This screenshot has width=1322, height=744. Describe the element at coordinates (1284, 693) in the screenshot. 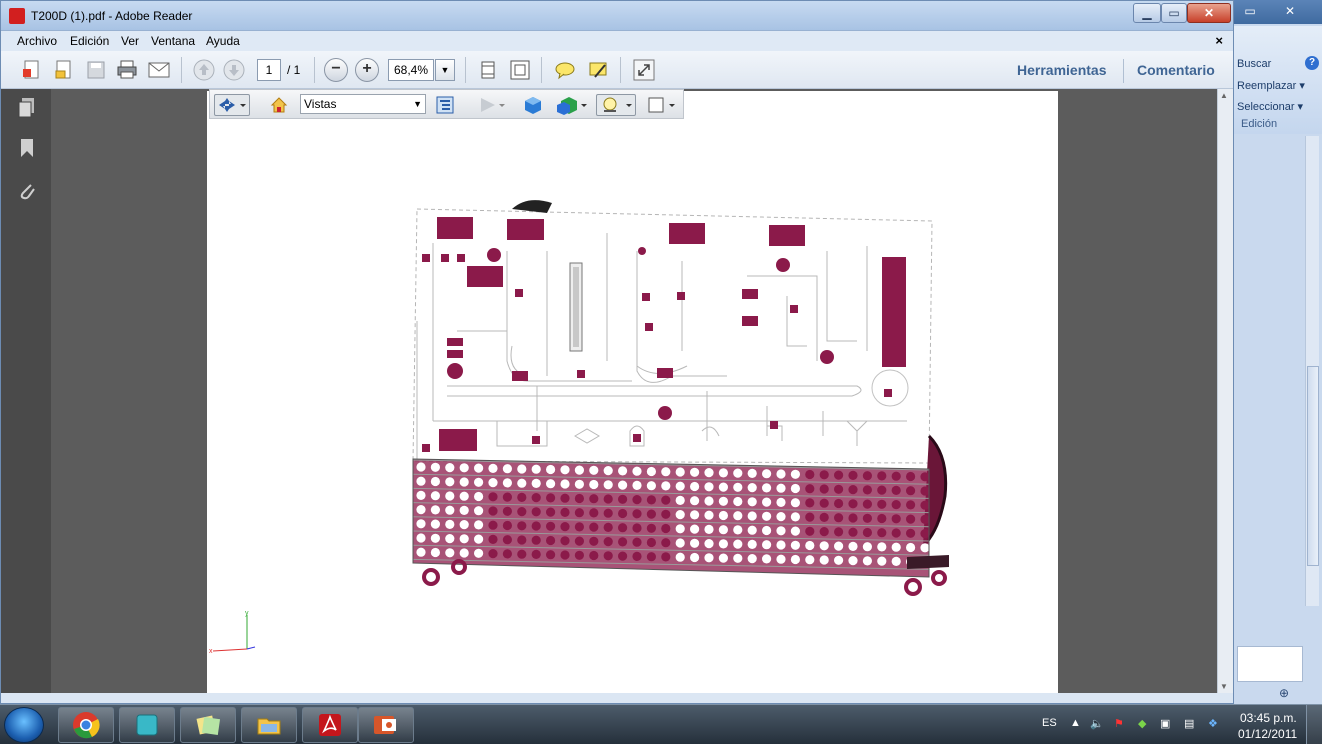

I see `zoom-in-icon: ⊕` at that location.